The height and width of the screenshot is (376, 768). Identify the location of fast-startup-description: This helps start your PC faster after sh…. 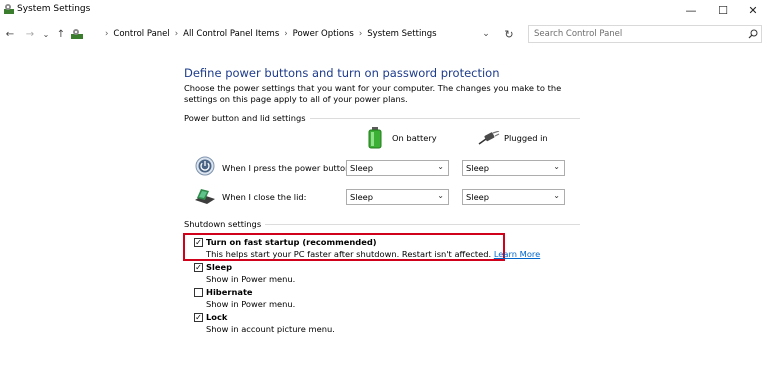
(373, 254).